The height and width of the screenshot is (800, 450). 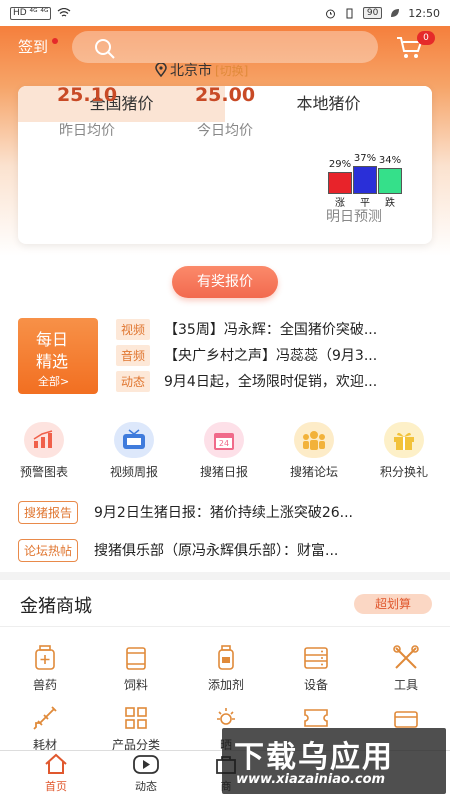 I want to click on tab-home: 首页, so click(x=56, y=773).